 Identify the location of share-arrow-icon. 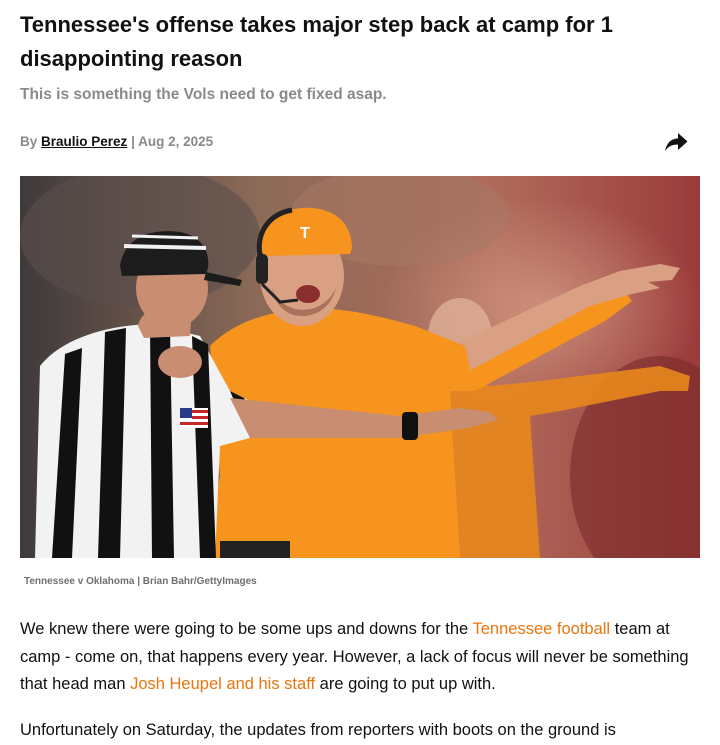
(676, 142).